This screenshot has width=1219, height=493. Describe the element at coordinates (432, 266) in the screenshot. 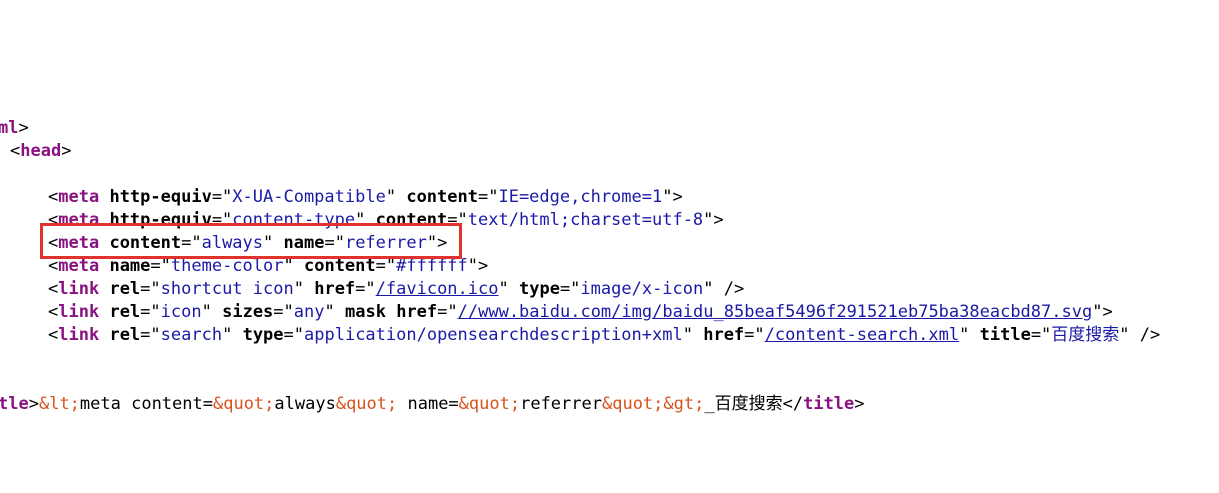

I see `attribute-value: #ffffff` at that location.